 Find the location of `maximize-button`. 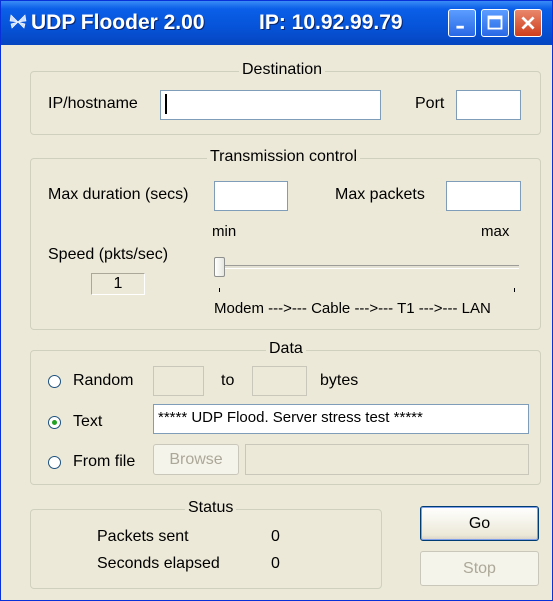

maximize-button is located at coordinates (495, 23).